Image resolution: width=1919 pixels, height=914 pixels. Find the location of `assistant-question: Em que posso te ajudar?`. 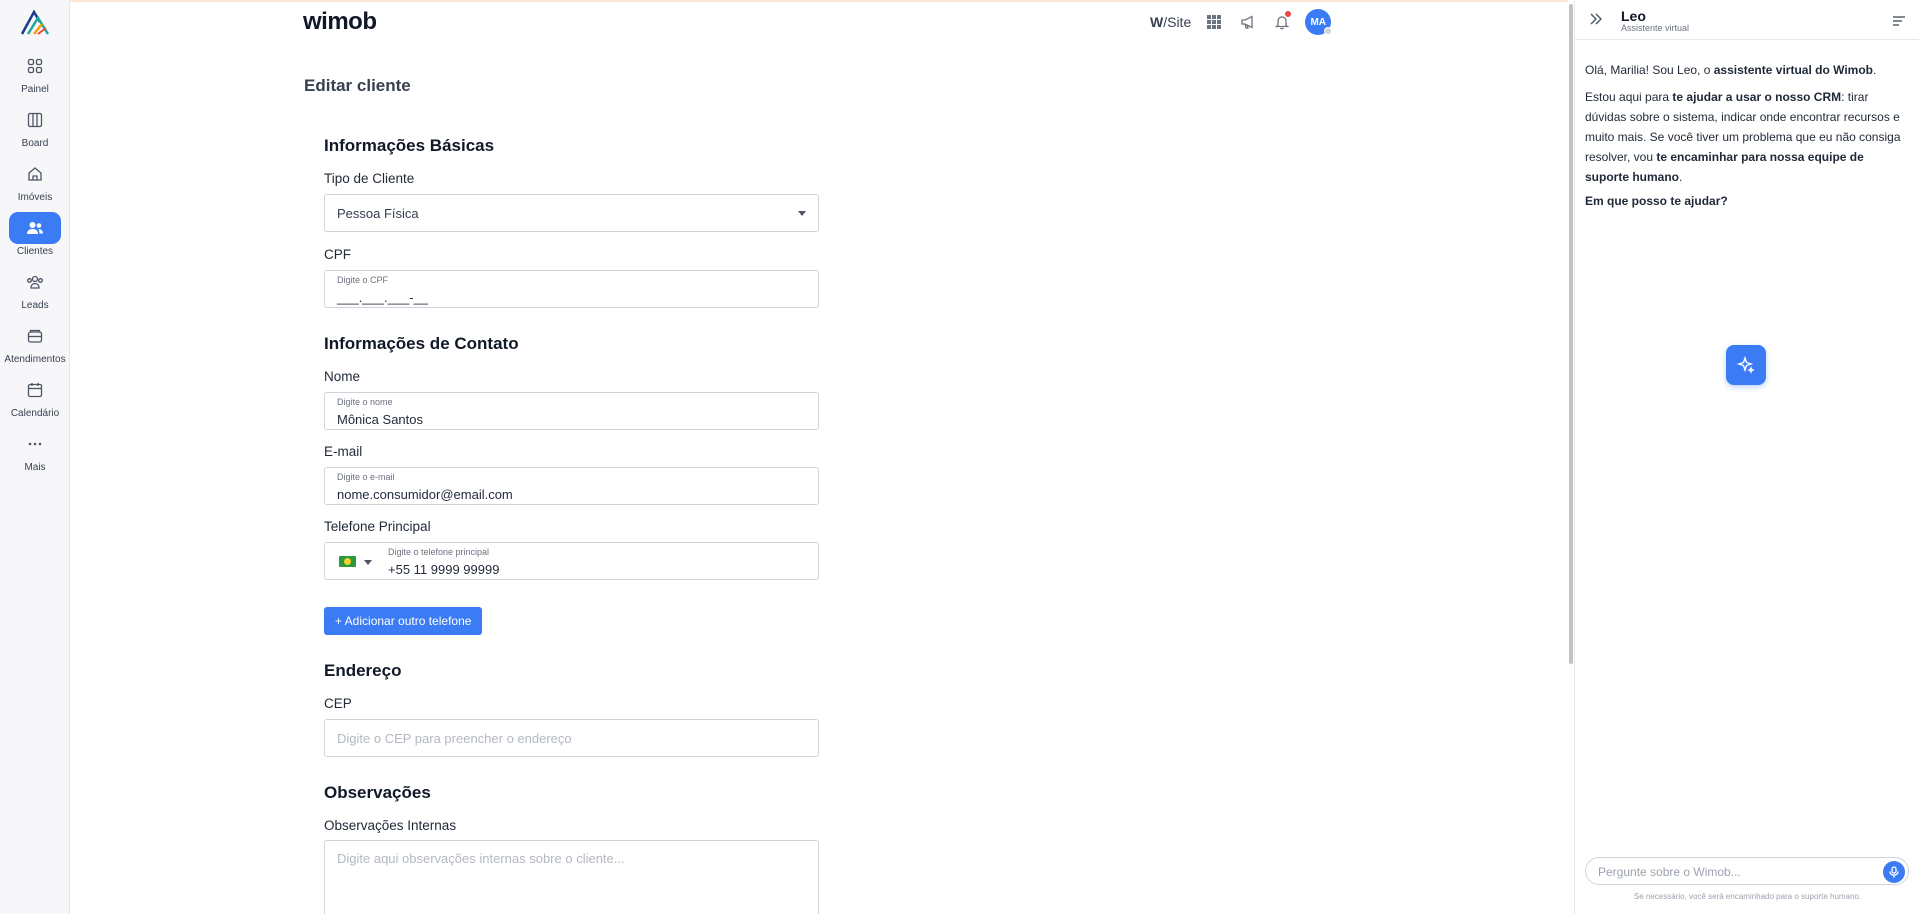

assistant-question: Em que posso te ajudar? is located at coordinates (1656, 201).